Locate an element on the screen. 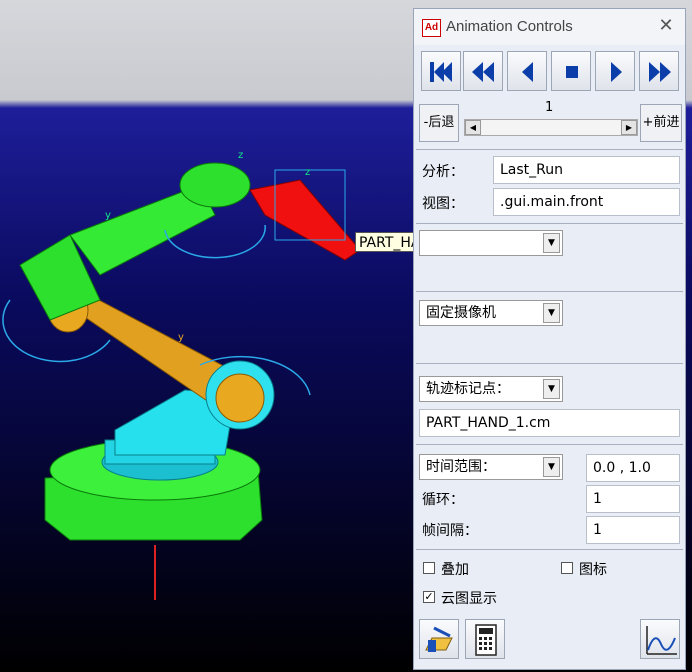 The image size is (692, 672). calculator-button is located at coordinates (485, 639).